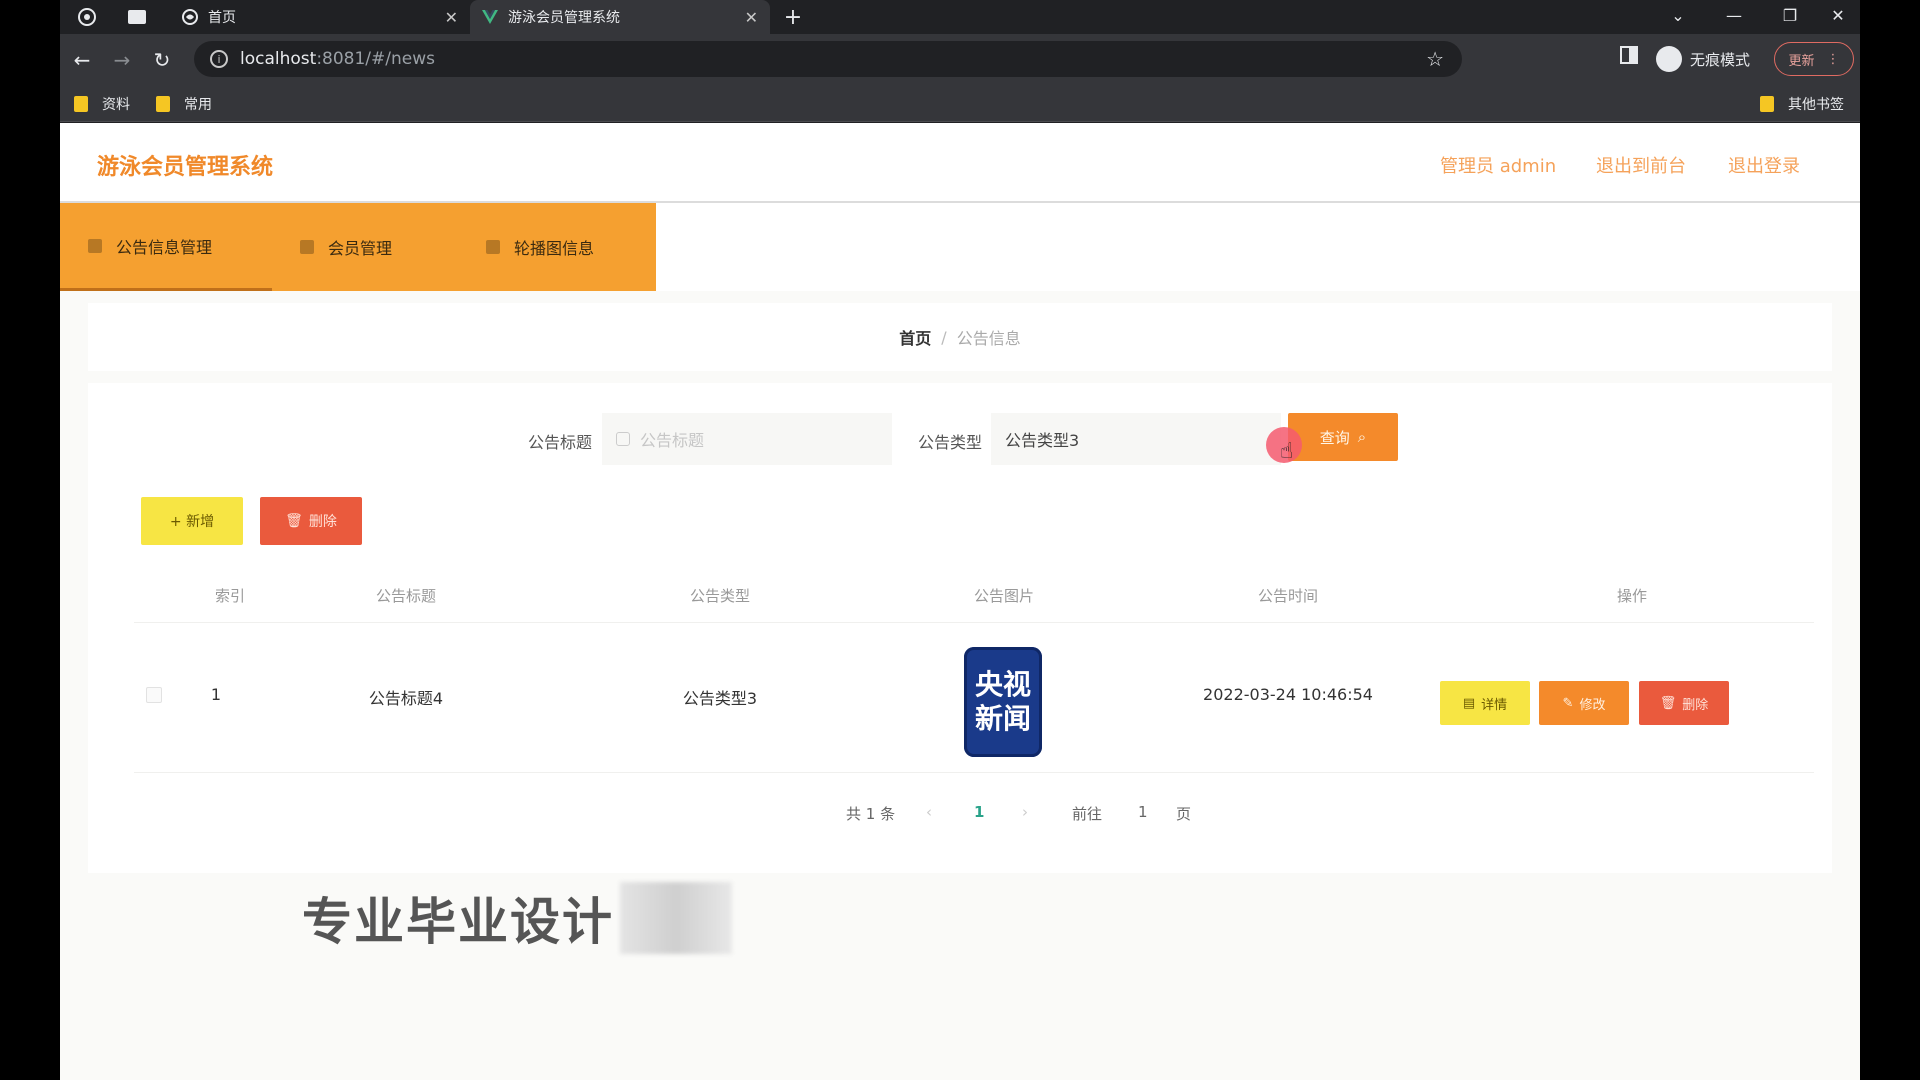 The image size is (1920, 1080). I want to click on search-type-input: 公告类型3, so click(1136, 439).